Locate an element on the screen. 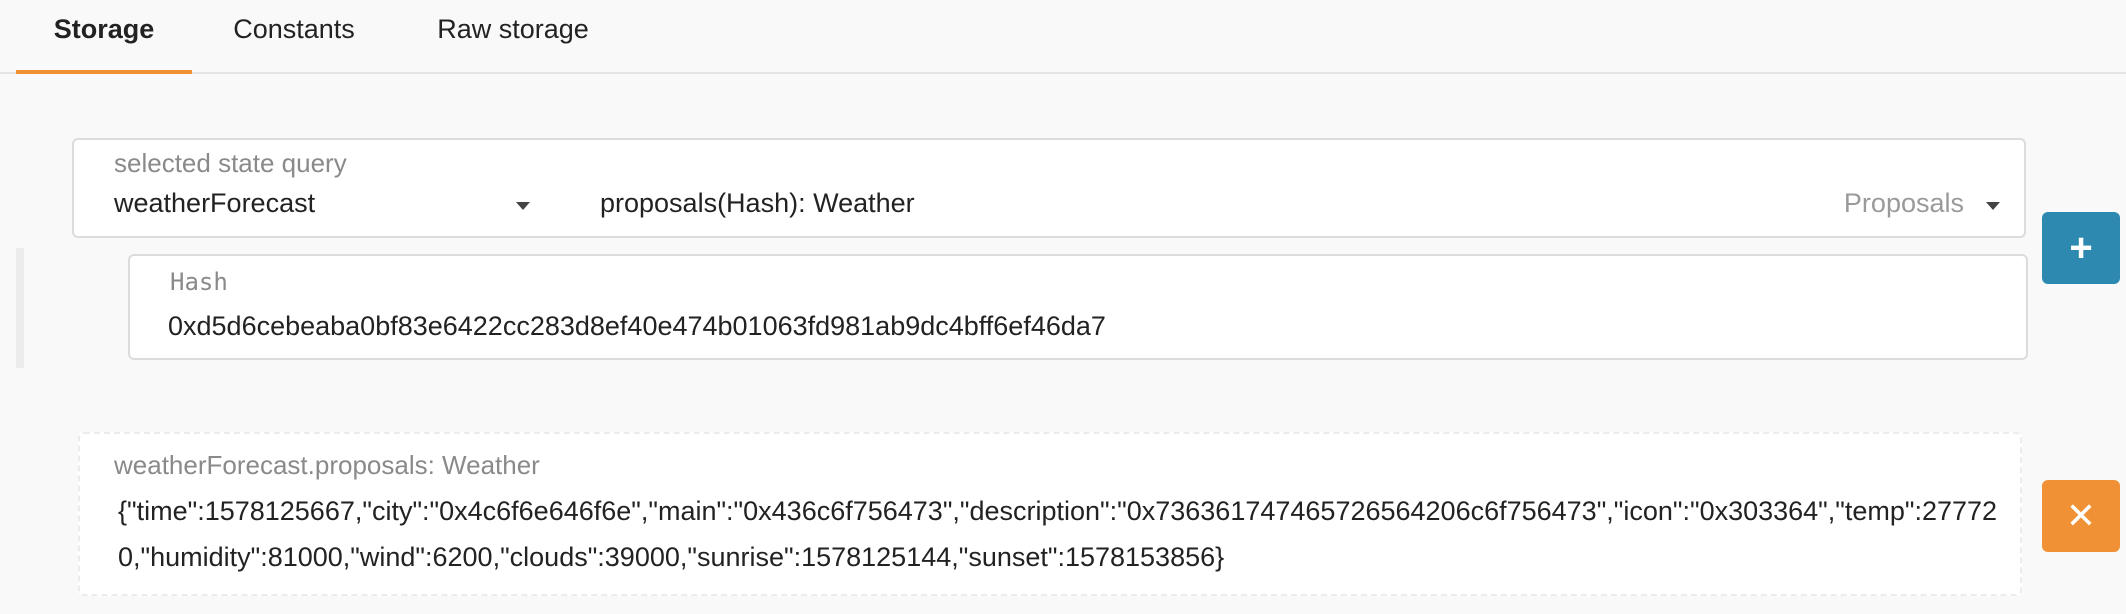 The height and width of the screenshot is (614, 2126). tab-raw-storage-label: Raw storage is located at coordinates (513, 29).